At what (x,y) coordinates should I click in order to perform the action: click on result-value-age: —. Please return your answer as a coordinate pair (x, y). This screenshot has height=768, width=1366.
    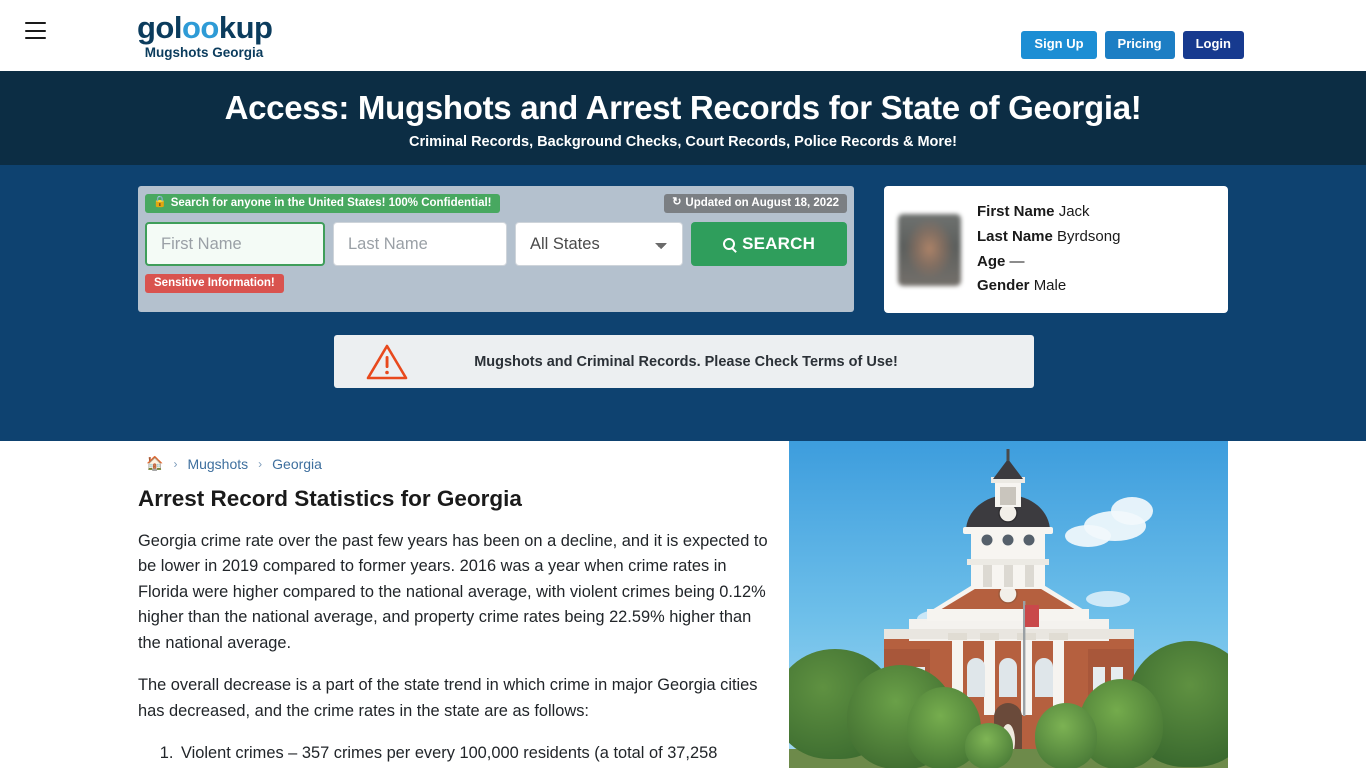
    Looking at the image, I should click on (1017, 261).